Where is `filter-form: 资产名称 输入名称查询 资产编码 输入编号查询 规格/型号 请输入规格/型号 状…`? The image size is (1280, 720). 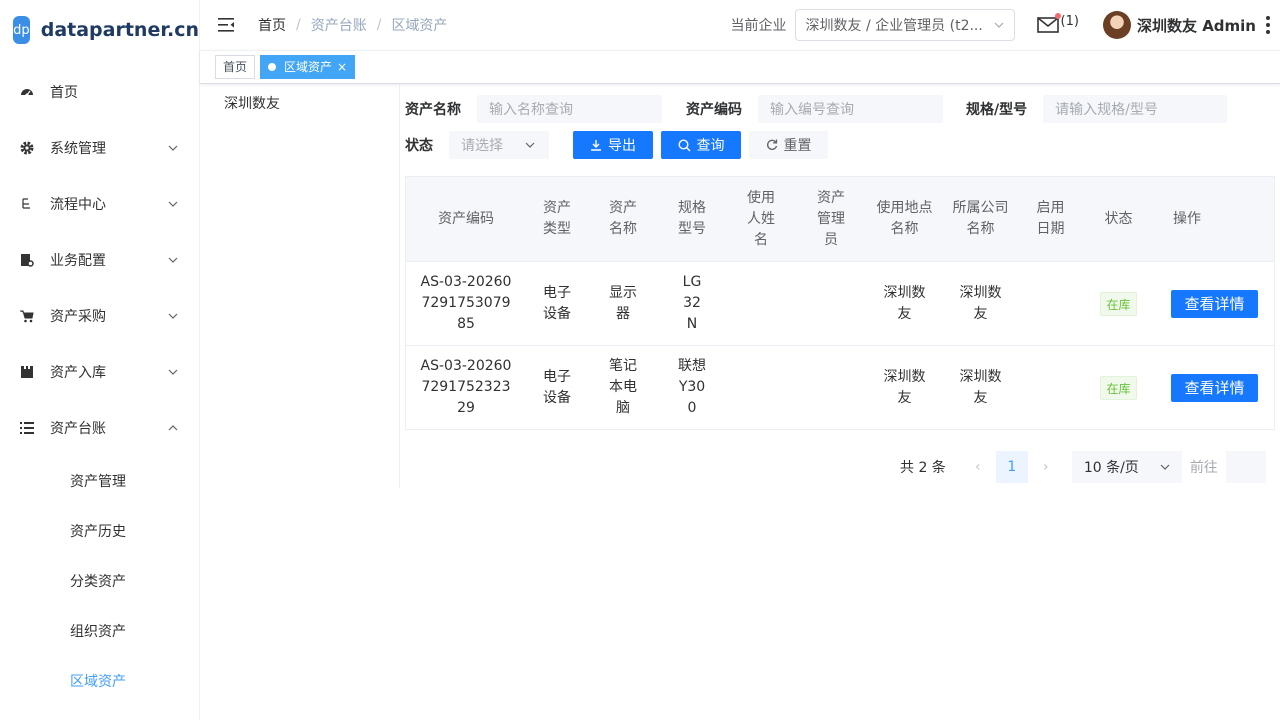 filter-form: 资产名称 输入名称查询 资产编码 输入编号查询 规格/型号 请输入规格/型号 状… is located at coordinates (840, 131).